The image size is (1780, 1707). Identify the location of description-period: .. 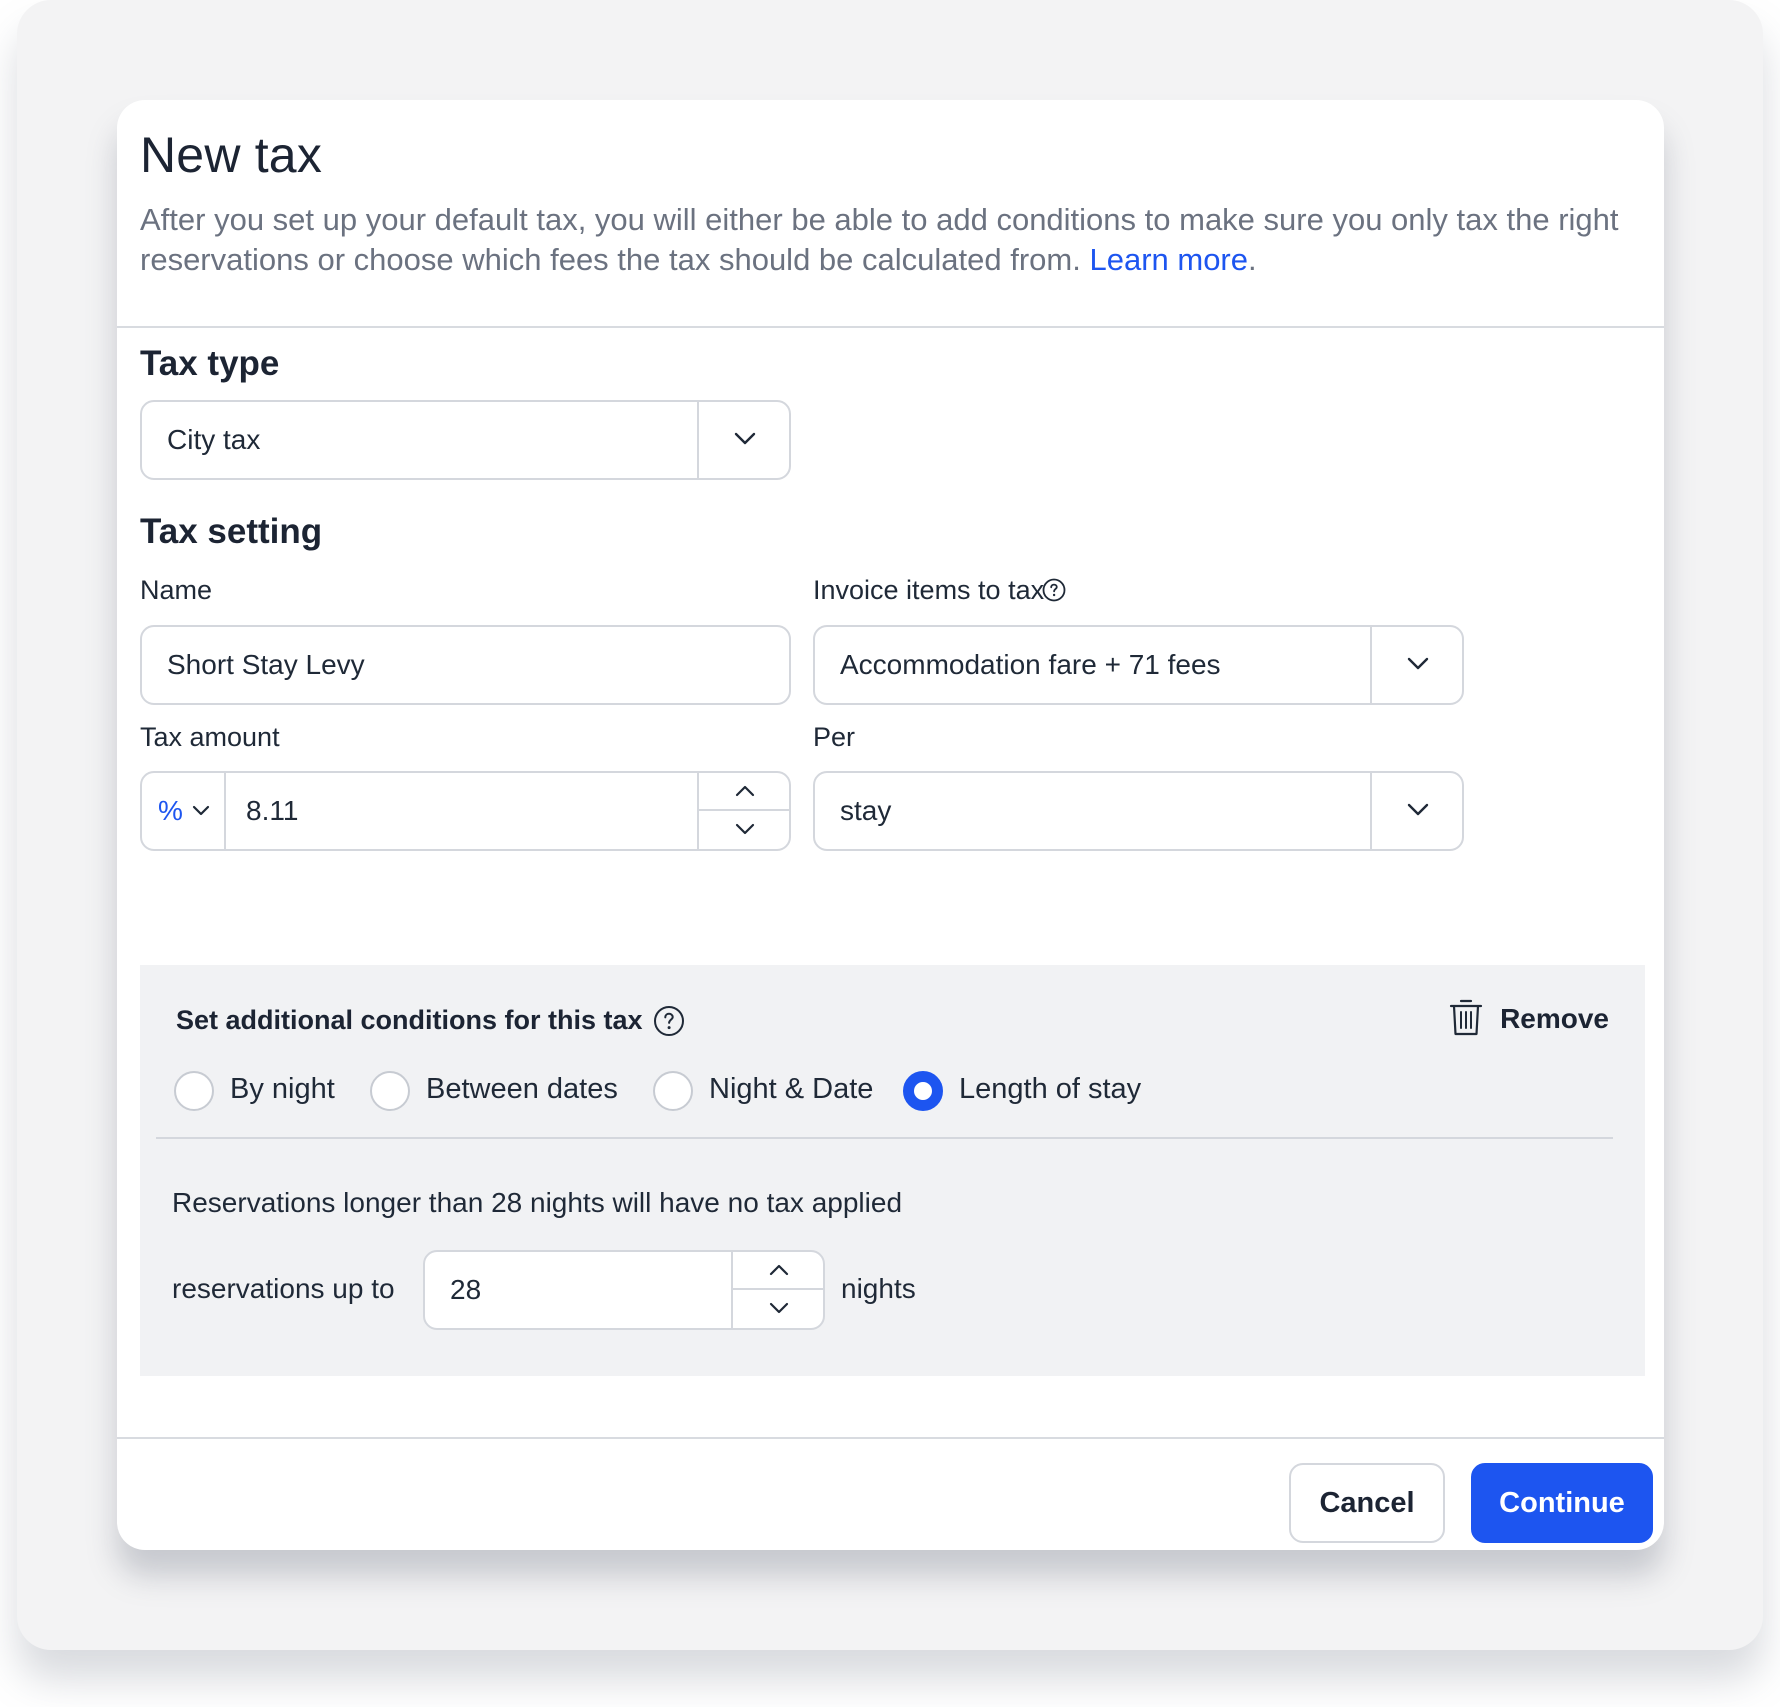
(1252, 259).